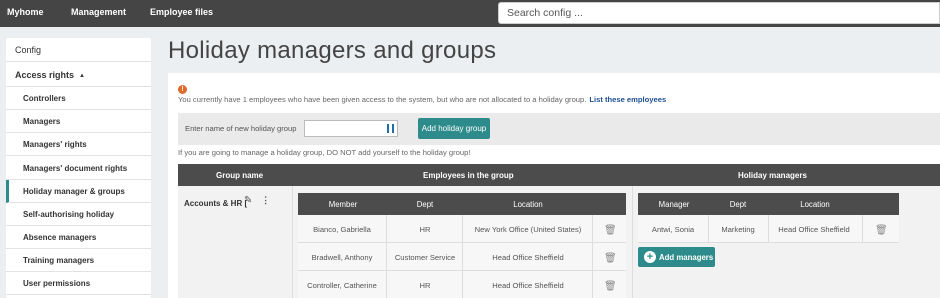 The width and height of the screenshot is (940, 298). I want to click on sidebar-item-label: Training managers, so click(59, 260).